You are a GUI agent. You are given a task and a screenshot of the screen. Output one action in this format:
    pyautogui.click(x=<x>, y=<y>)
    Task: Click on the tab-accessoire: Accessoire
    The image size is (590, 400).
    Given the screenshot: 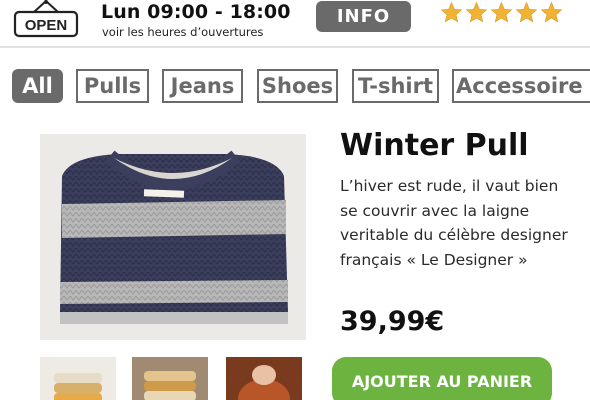 What is the action you would take?
    pyautogui.click(x=521, y=86)
    